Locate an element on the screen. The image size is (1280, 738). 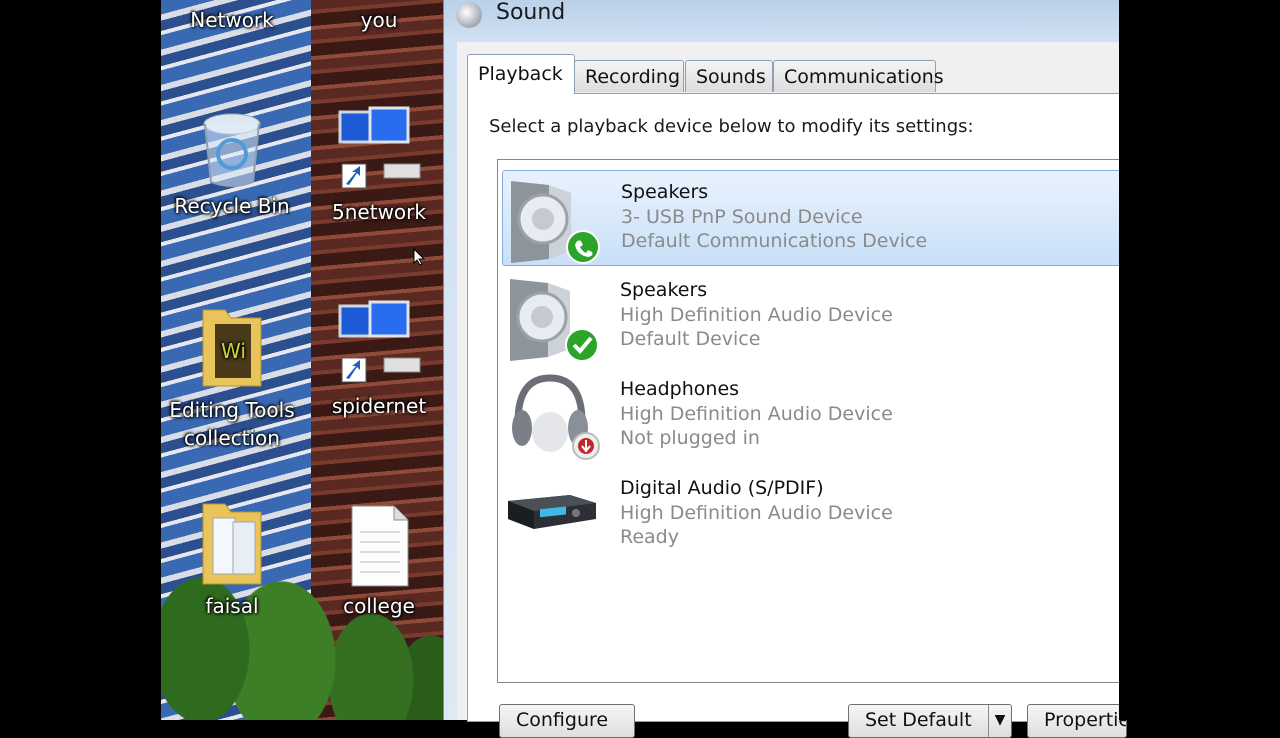
title-bar: Sound is located at coordinates (782, 19).